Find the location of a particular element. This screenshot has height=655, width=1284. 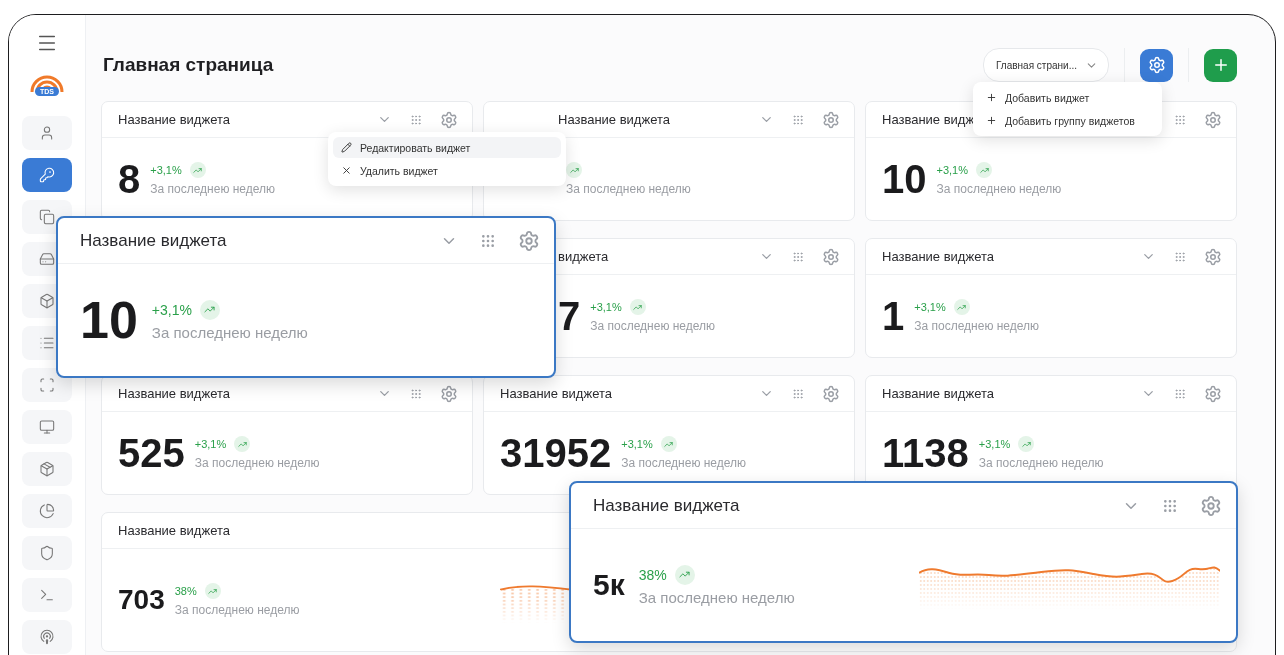

widget-title: виджета is located at coordinates (583, 256).